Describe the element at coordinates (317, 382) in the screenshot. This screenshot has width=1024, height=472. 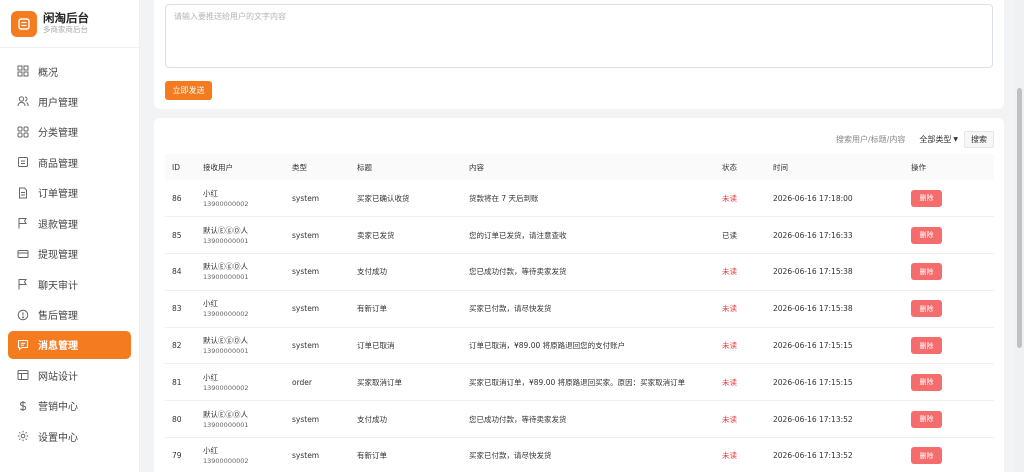
I see `cell-type: order` at that location.